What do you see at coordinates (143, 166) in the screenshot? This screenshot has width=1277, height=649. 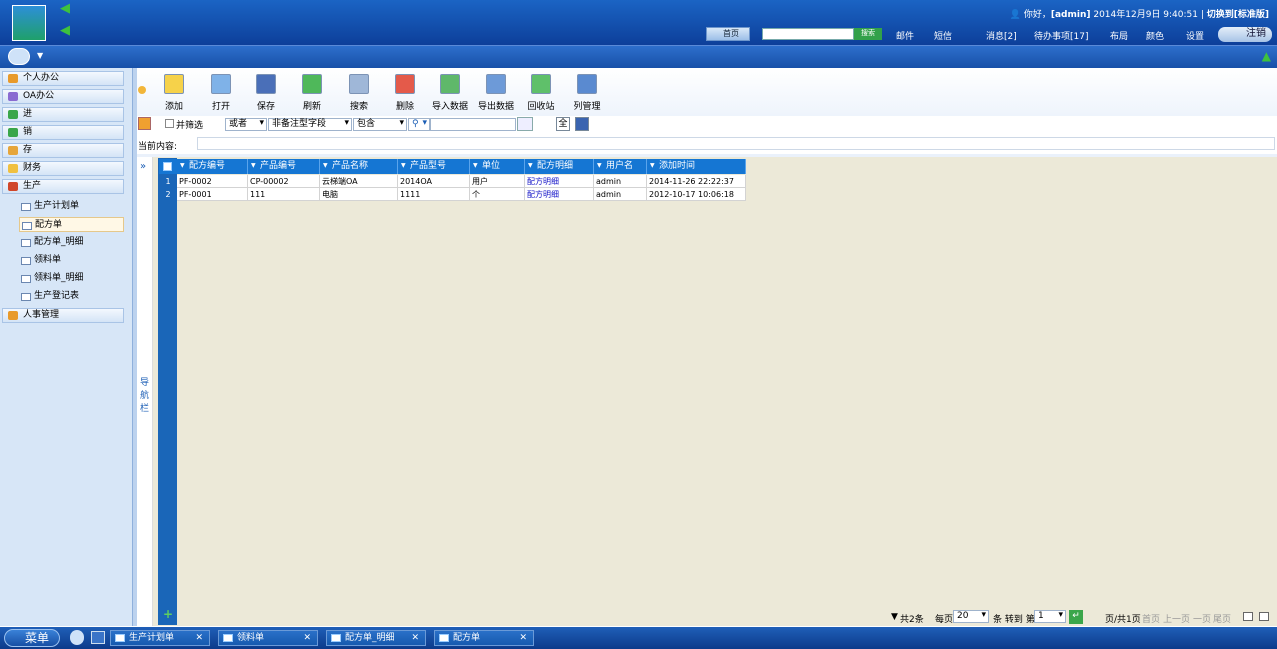 I see `nav-toggle: »` at bounding box center [143, 166].